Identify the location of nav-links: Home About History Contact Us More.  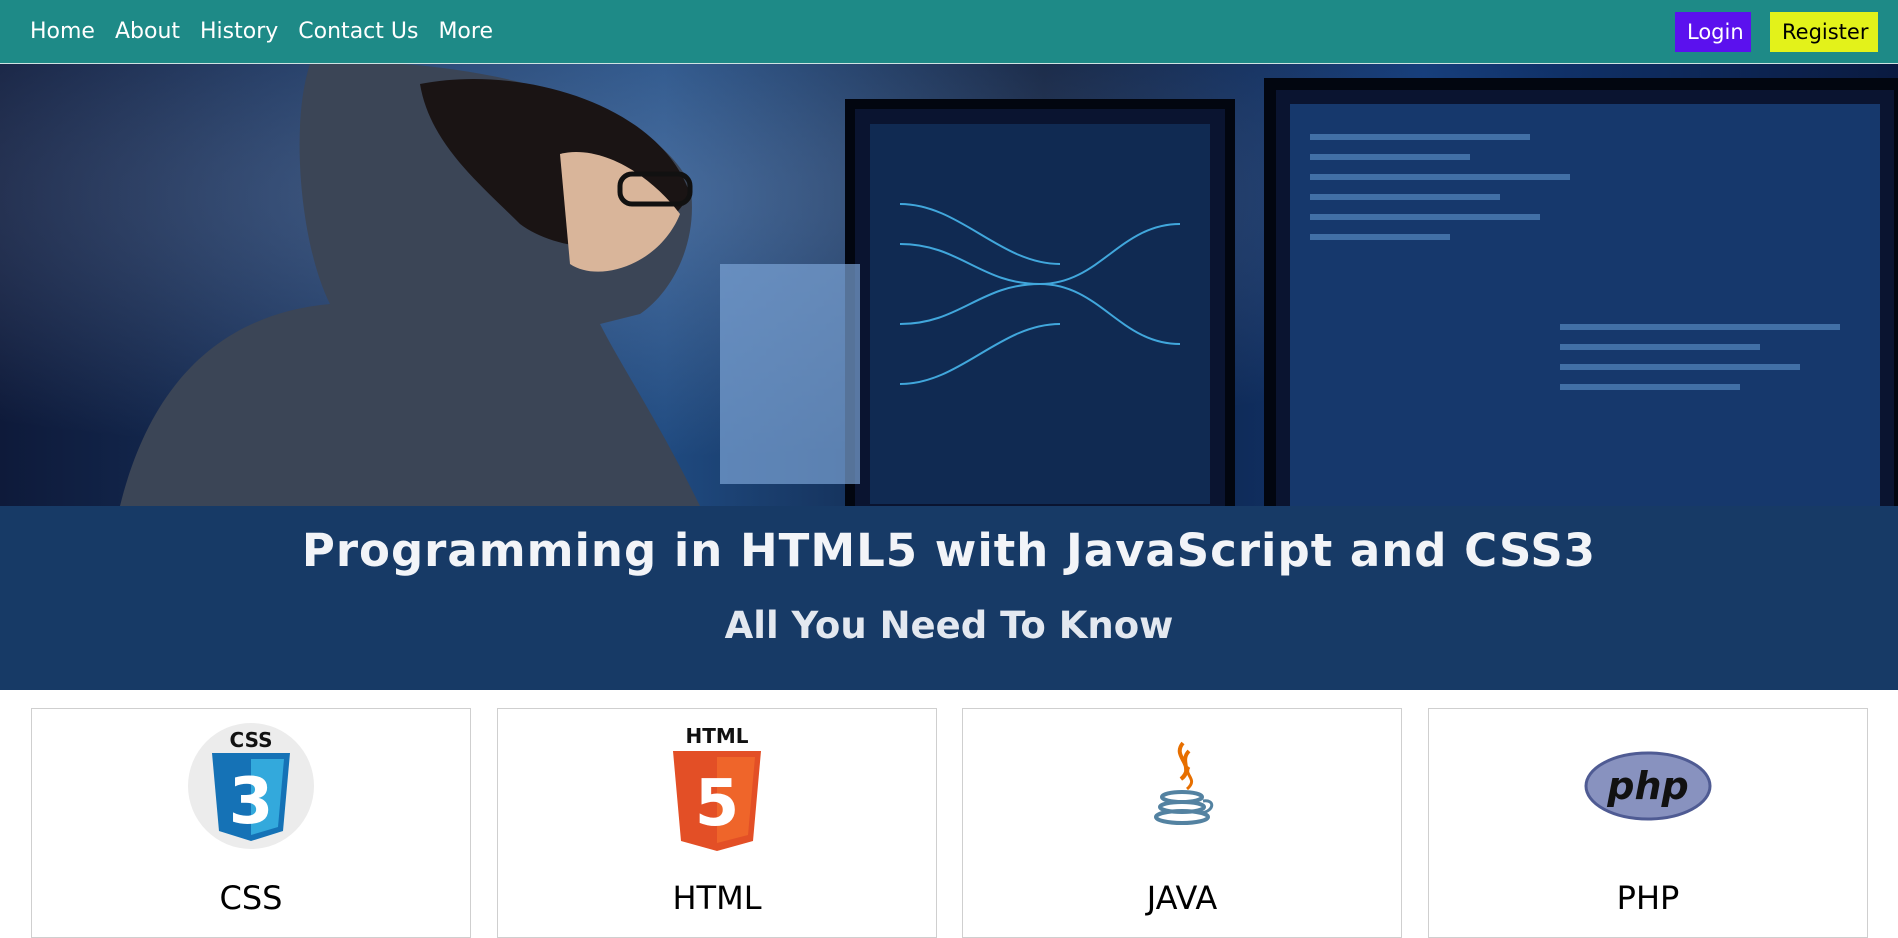
(261, 31).